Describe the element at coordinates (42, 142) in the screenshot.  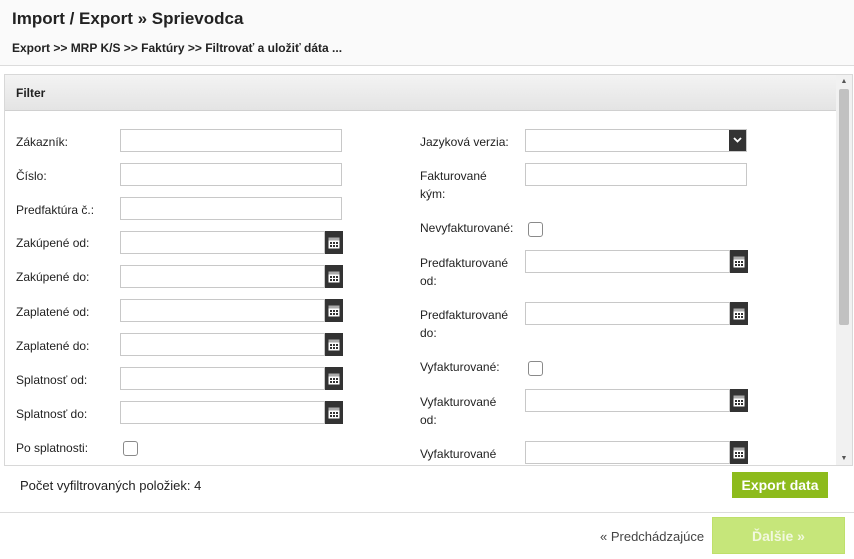
I see `customer-label: Zákazník:` at that location.